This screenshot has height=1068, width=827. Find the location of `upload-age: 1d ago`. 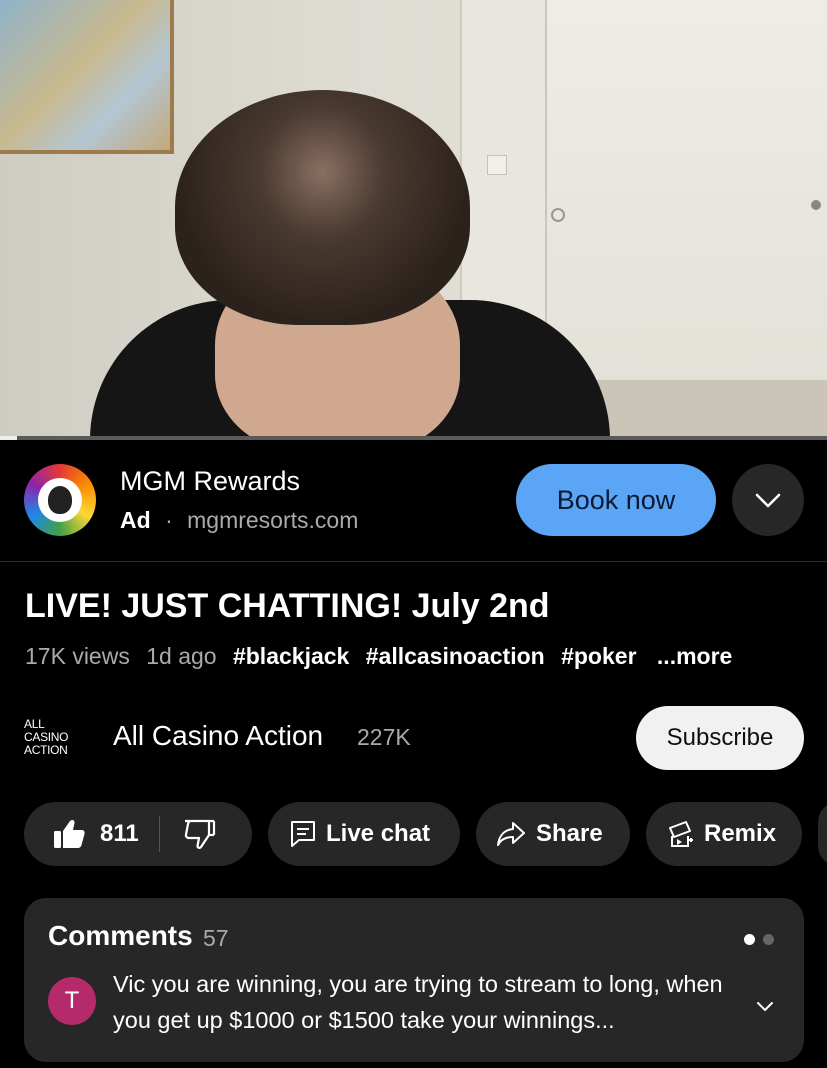

upload-age: 1d ago is located at coordinates (181, 656).